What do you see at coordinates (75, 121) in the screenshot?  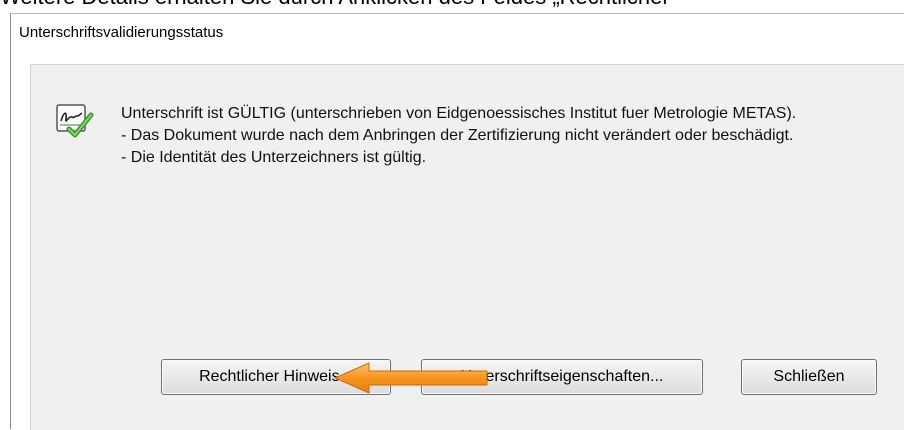 I see `signature-valid-icon` at bounding box center [75, 121].